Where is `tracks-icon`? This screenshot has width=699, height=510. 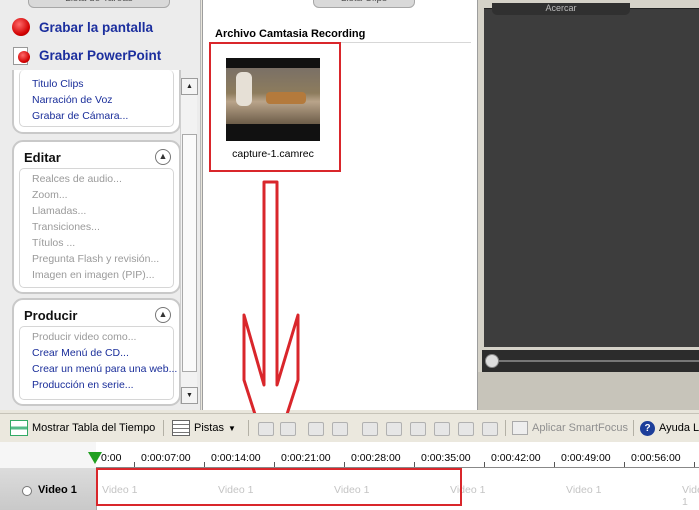
tracks-icon is located at coordinates (181, 428).